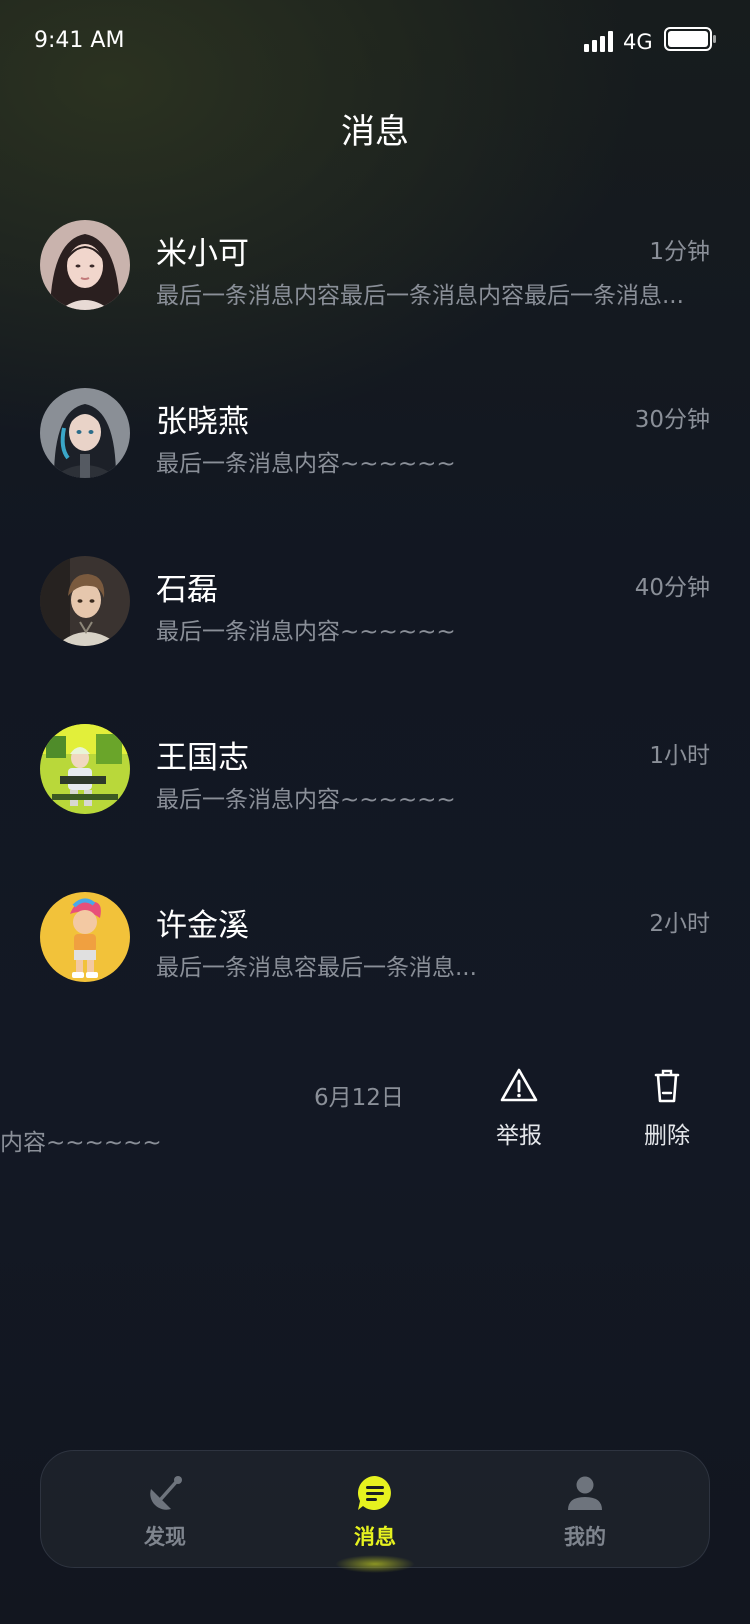  I want to click on trash-icon, so click(667, 1086).